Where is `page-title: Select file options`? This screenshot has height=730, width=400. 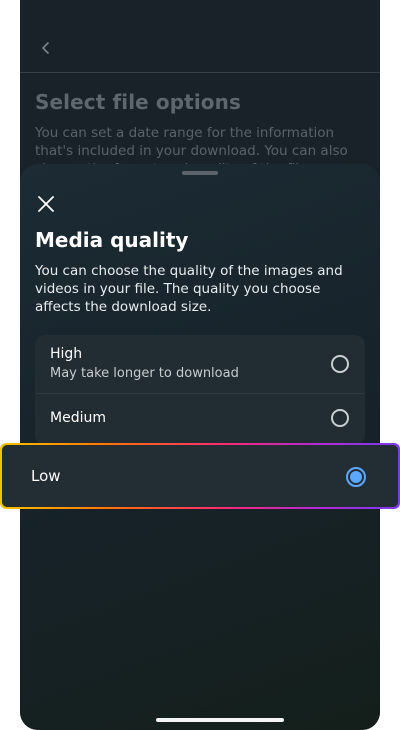
page-title: Select file options is located at coordinates (138, 102).